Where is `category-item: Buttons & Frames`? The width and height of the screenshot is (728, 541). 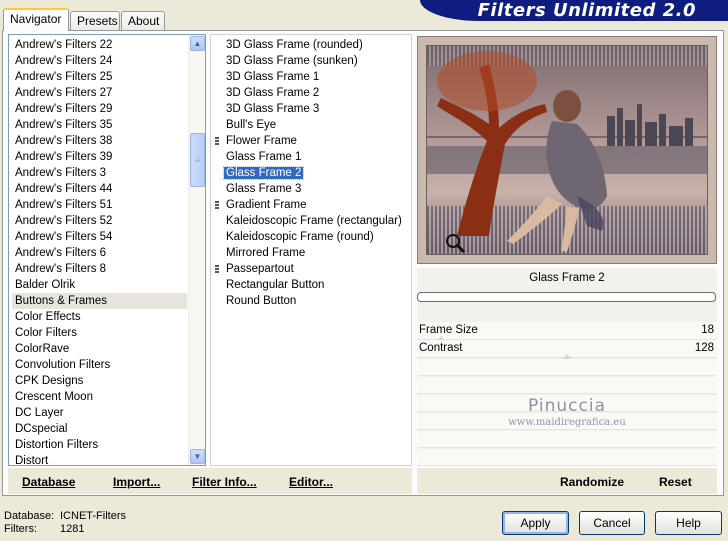 category-item: Buttons & Frames is located at coordinates (99, 301).